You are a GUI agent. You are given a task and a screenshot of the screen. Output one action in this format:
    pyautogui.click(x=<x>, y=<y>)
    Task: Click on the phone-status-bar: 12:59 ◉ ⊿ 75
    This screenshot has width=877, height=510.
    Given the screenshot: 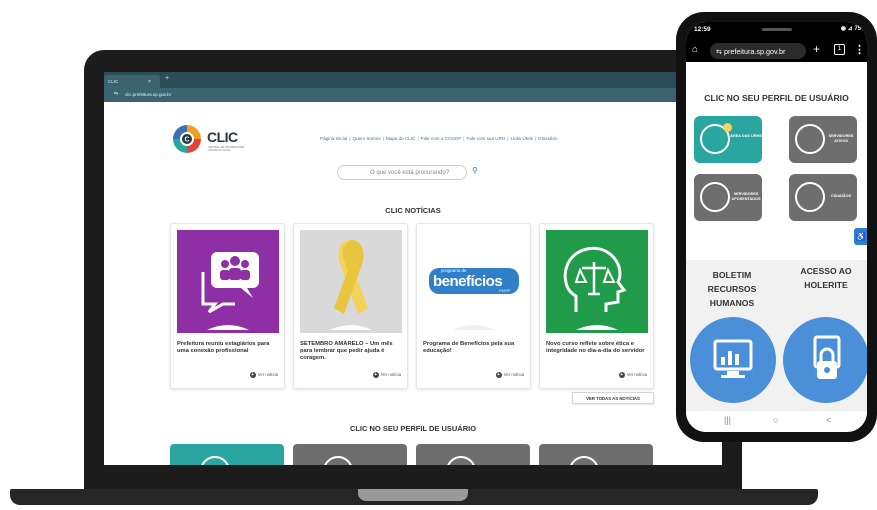 What is the action you would take?
    pyautogui.click(x=776, y=31)
    